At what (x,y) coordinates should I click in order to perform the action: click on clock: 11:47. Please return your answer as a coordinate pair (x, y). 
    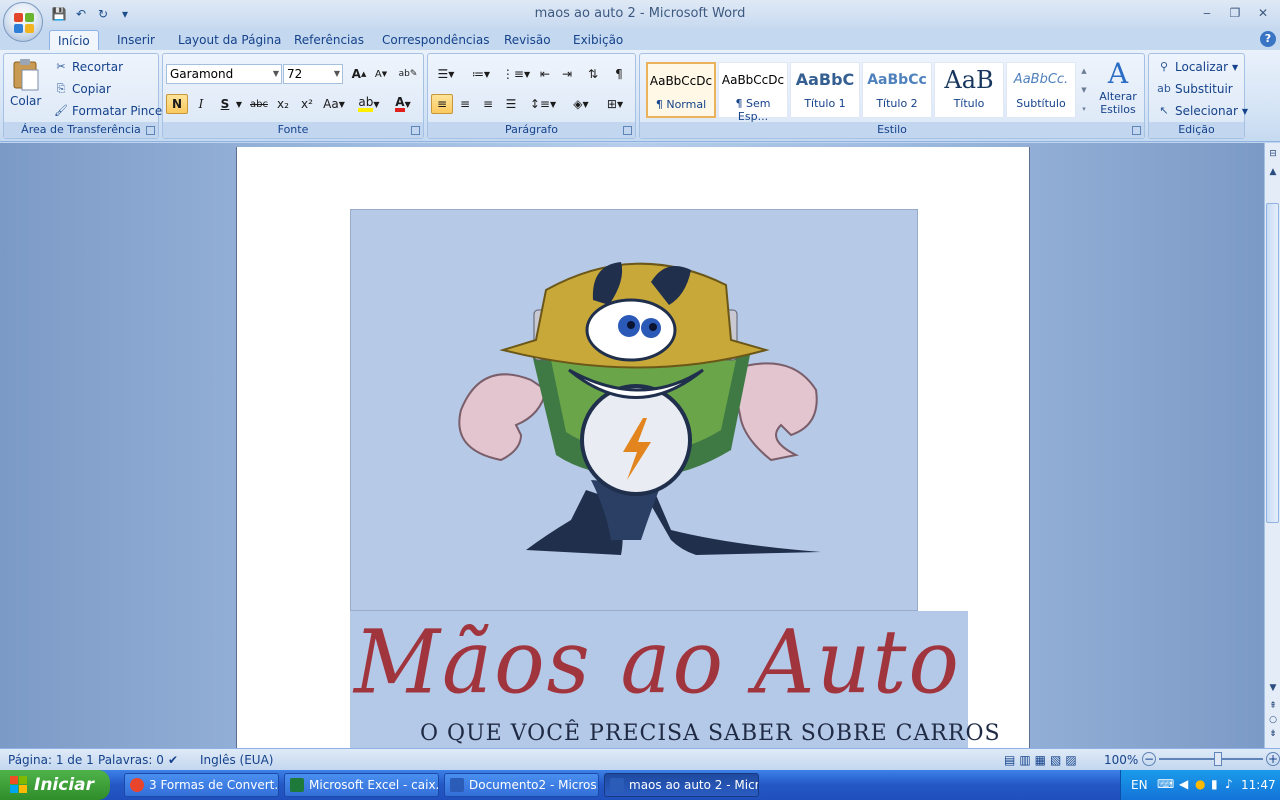
    Looking at the image, I should click on (1258, 785).